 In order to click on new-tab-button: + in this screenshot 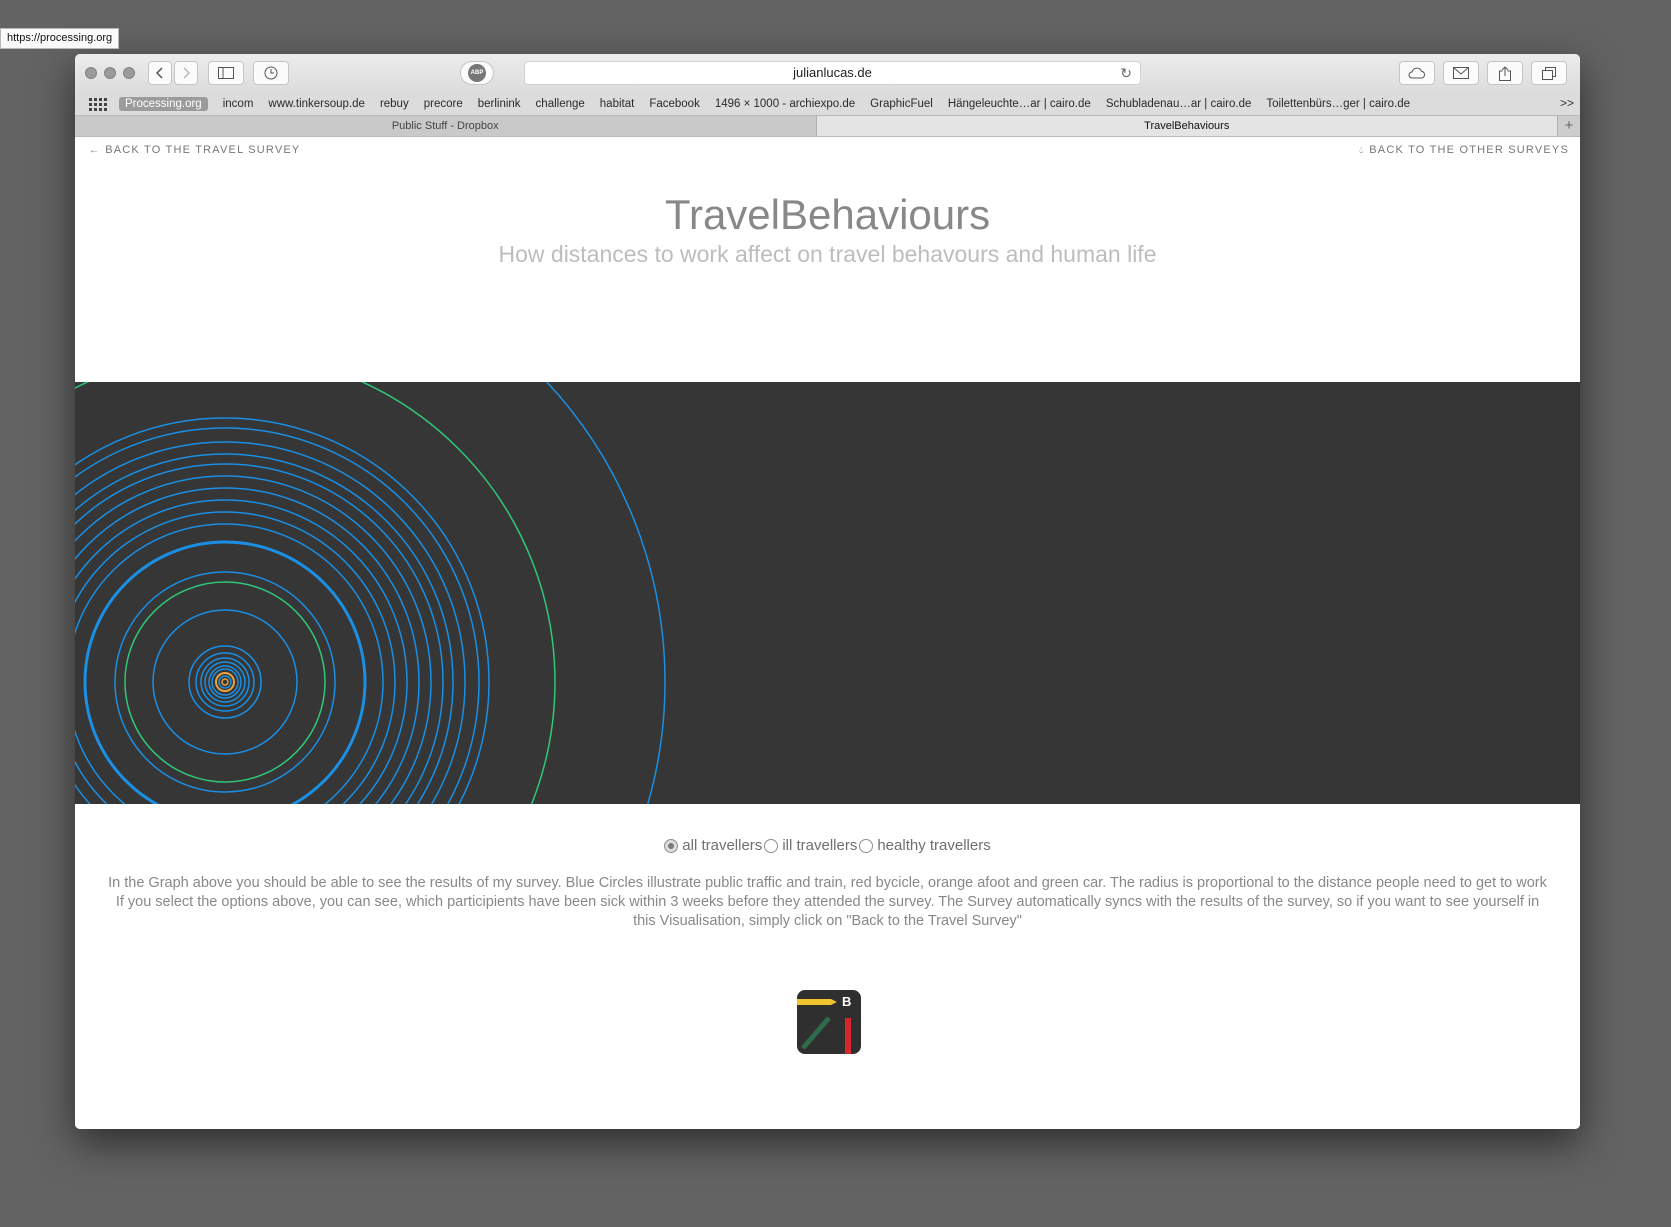, I will do `click(1569, 126)`.